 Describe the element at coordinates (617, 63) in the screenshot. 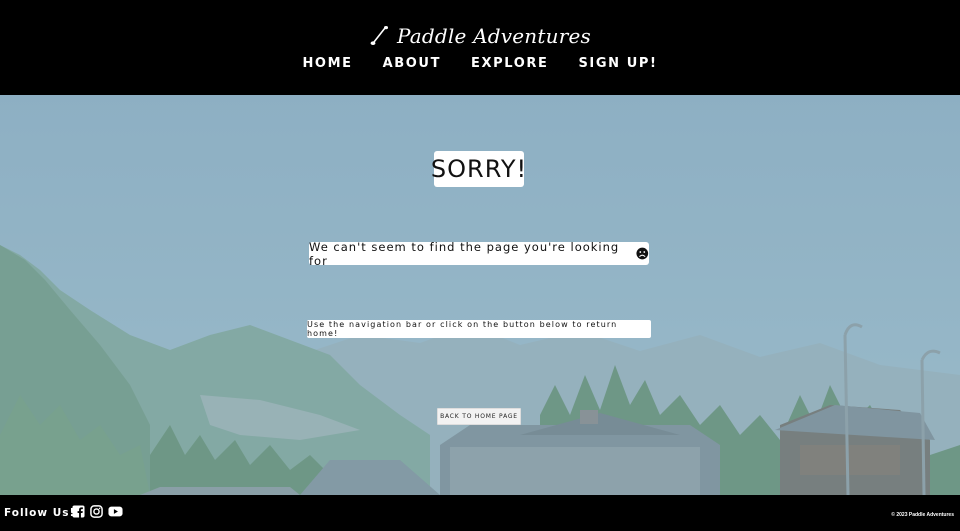

I see `nav-sign-up: SIGN UP!` at that location.